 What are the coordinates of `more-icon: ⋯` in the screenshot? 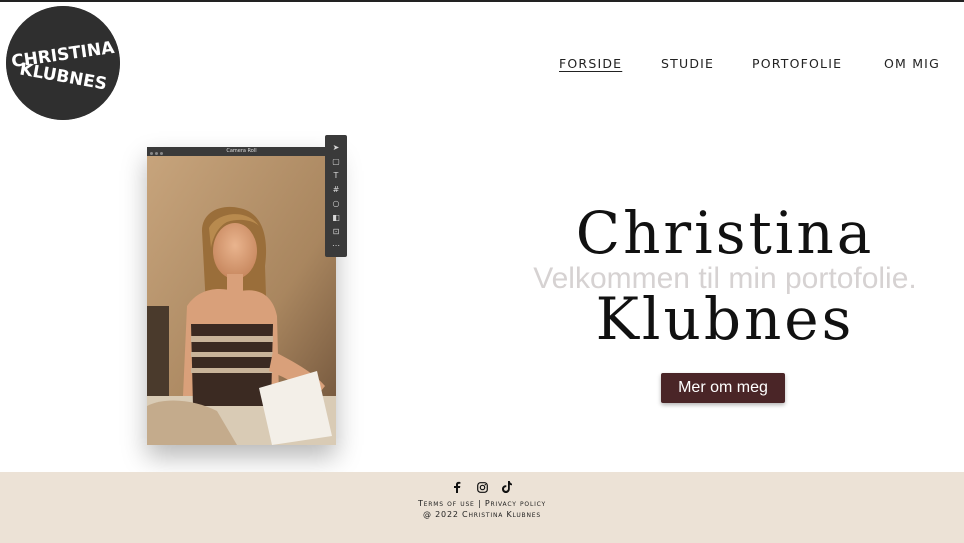 It's located at (336, 246).